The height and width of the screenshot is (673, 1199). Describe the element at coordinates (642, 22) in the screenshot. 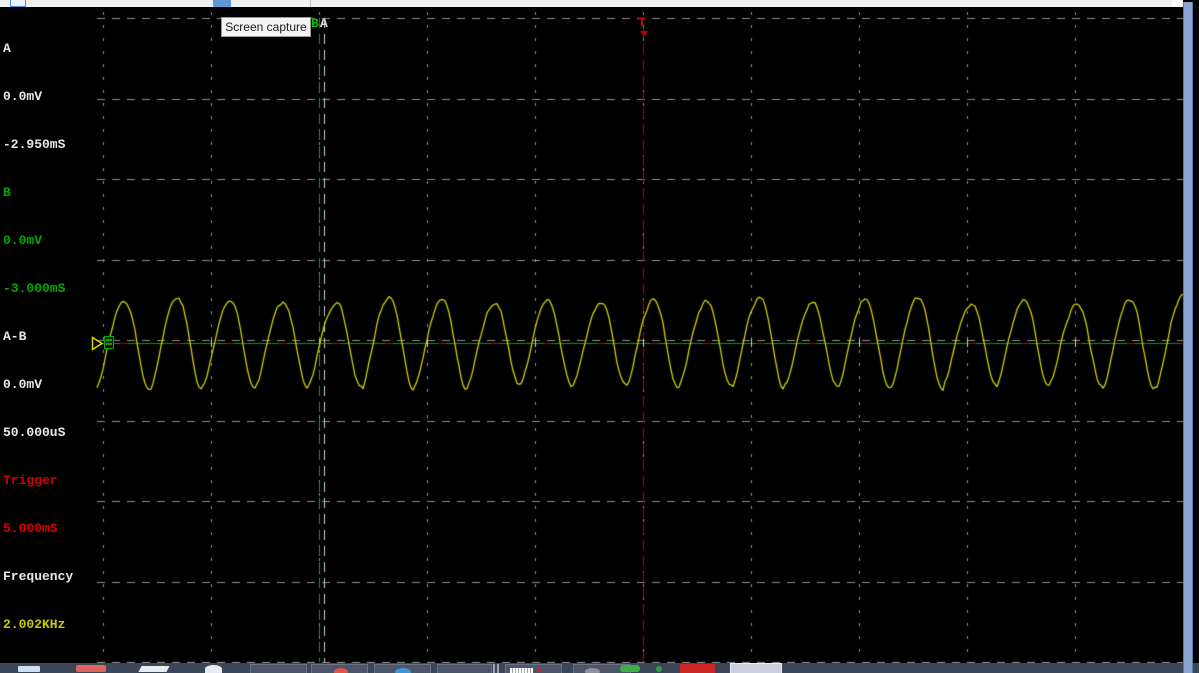

I see `trigger-handle: T` at that location.